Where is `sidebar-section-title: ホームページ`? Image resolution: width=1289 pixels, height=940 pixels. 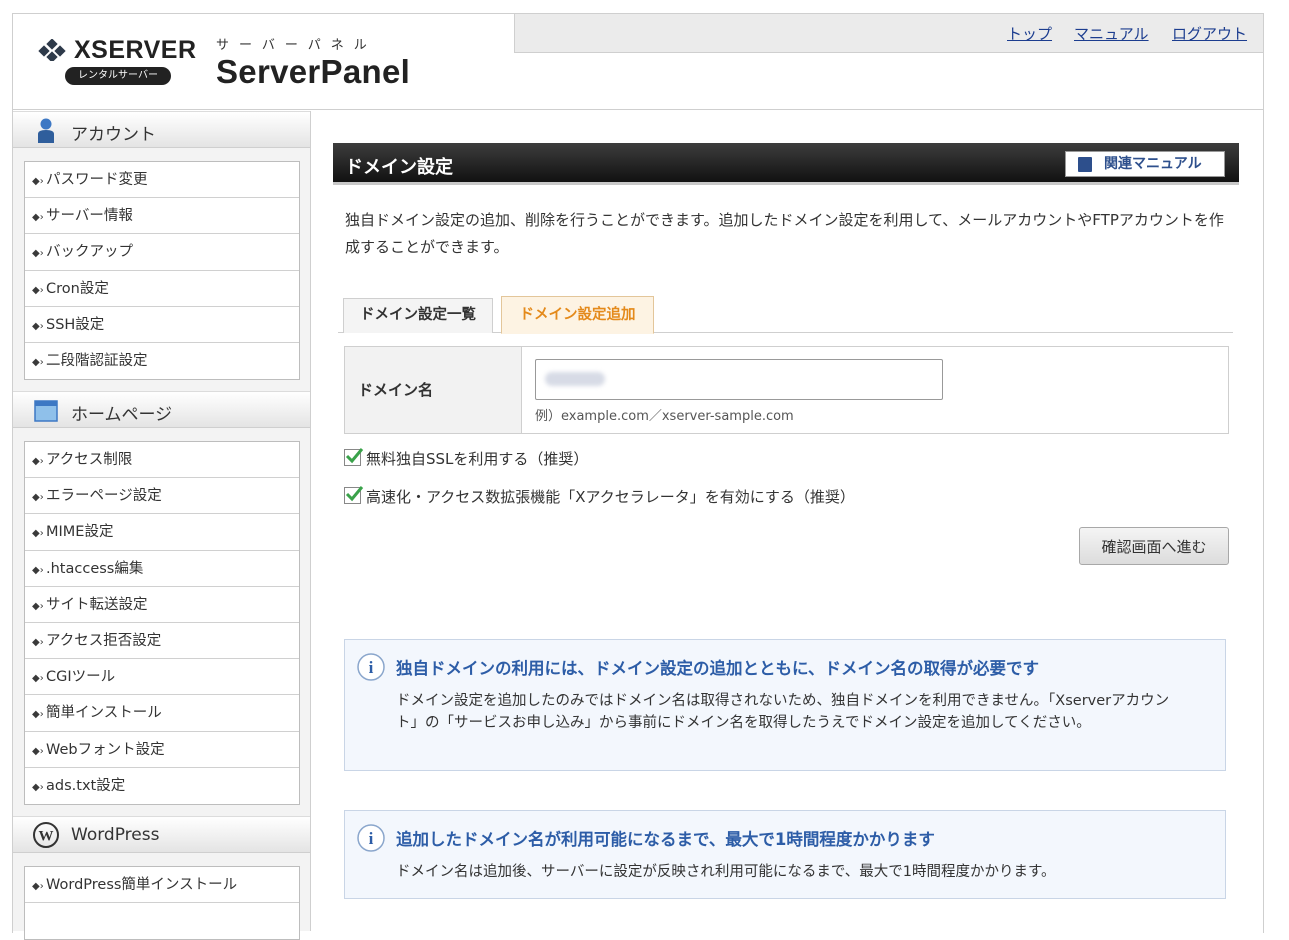
sidebar-section-title: ホームページ is located at coordinates (122, 415).